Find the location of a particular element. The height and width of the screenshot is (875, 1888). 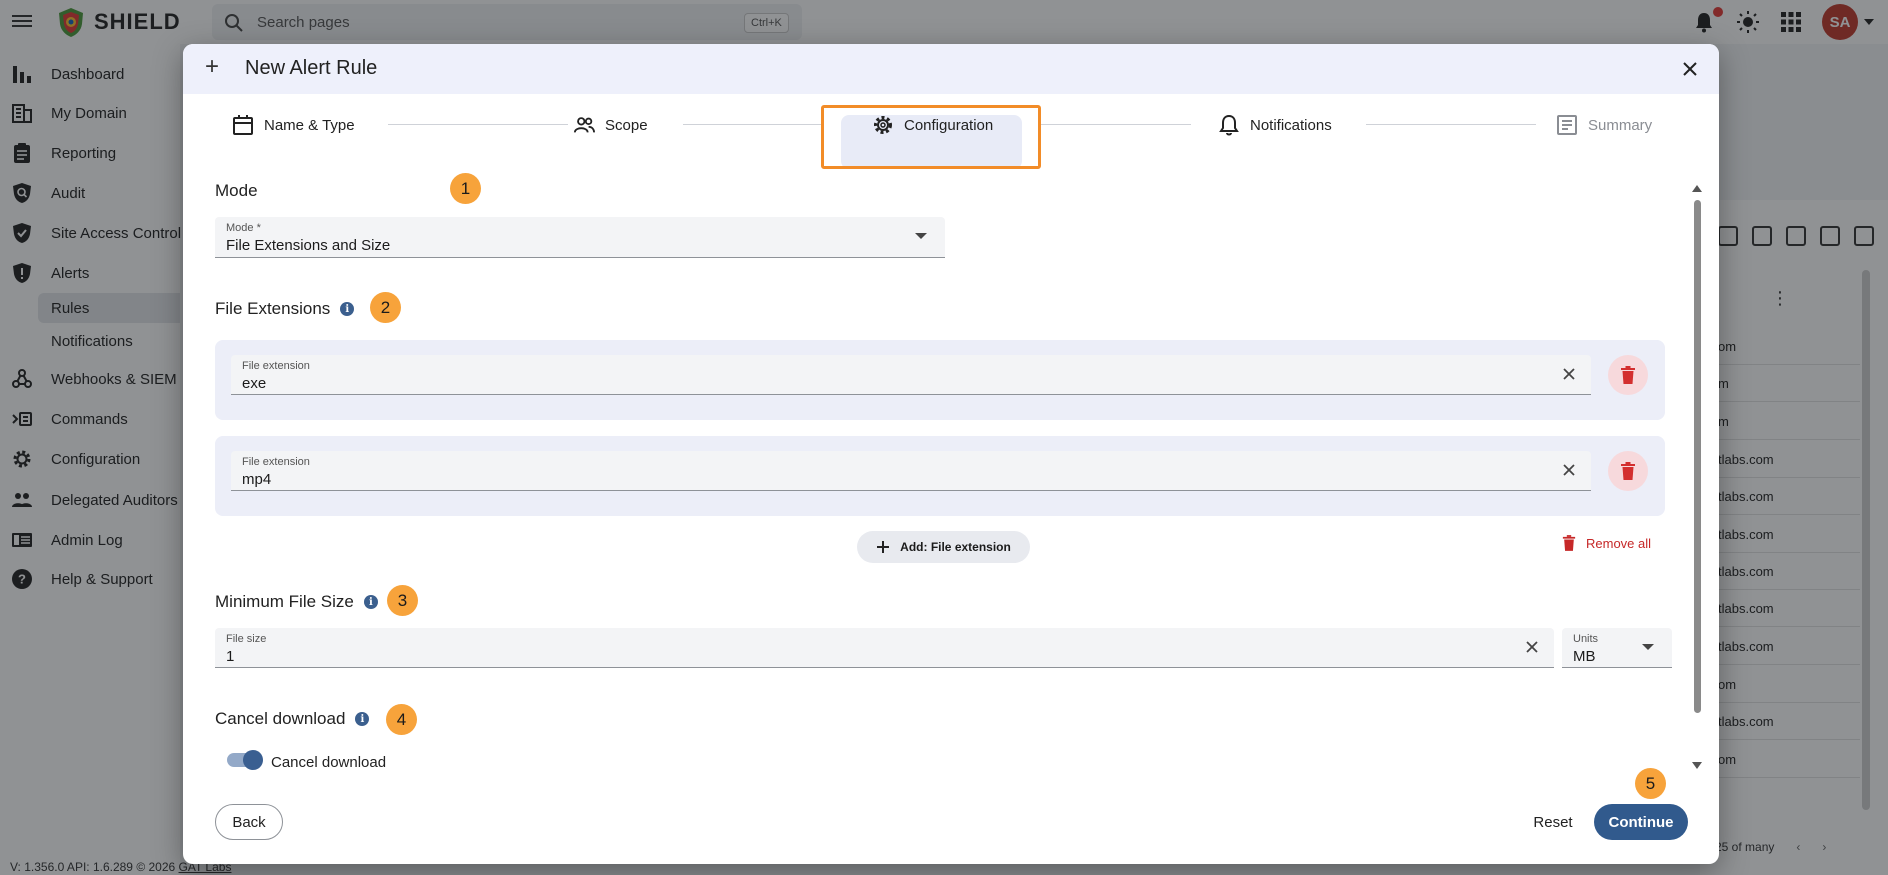

mode-select: Mode * File Extensions and Size is located at coordinates (580, 237).